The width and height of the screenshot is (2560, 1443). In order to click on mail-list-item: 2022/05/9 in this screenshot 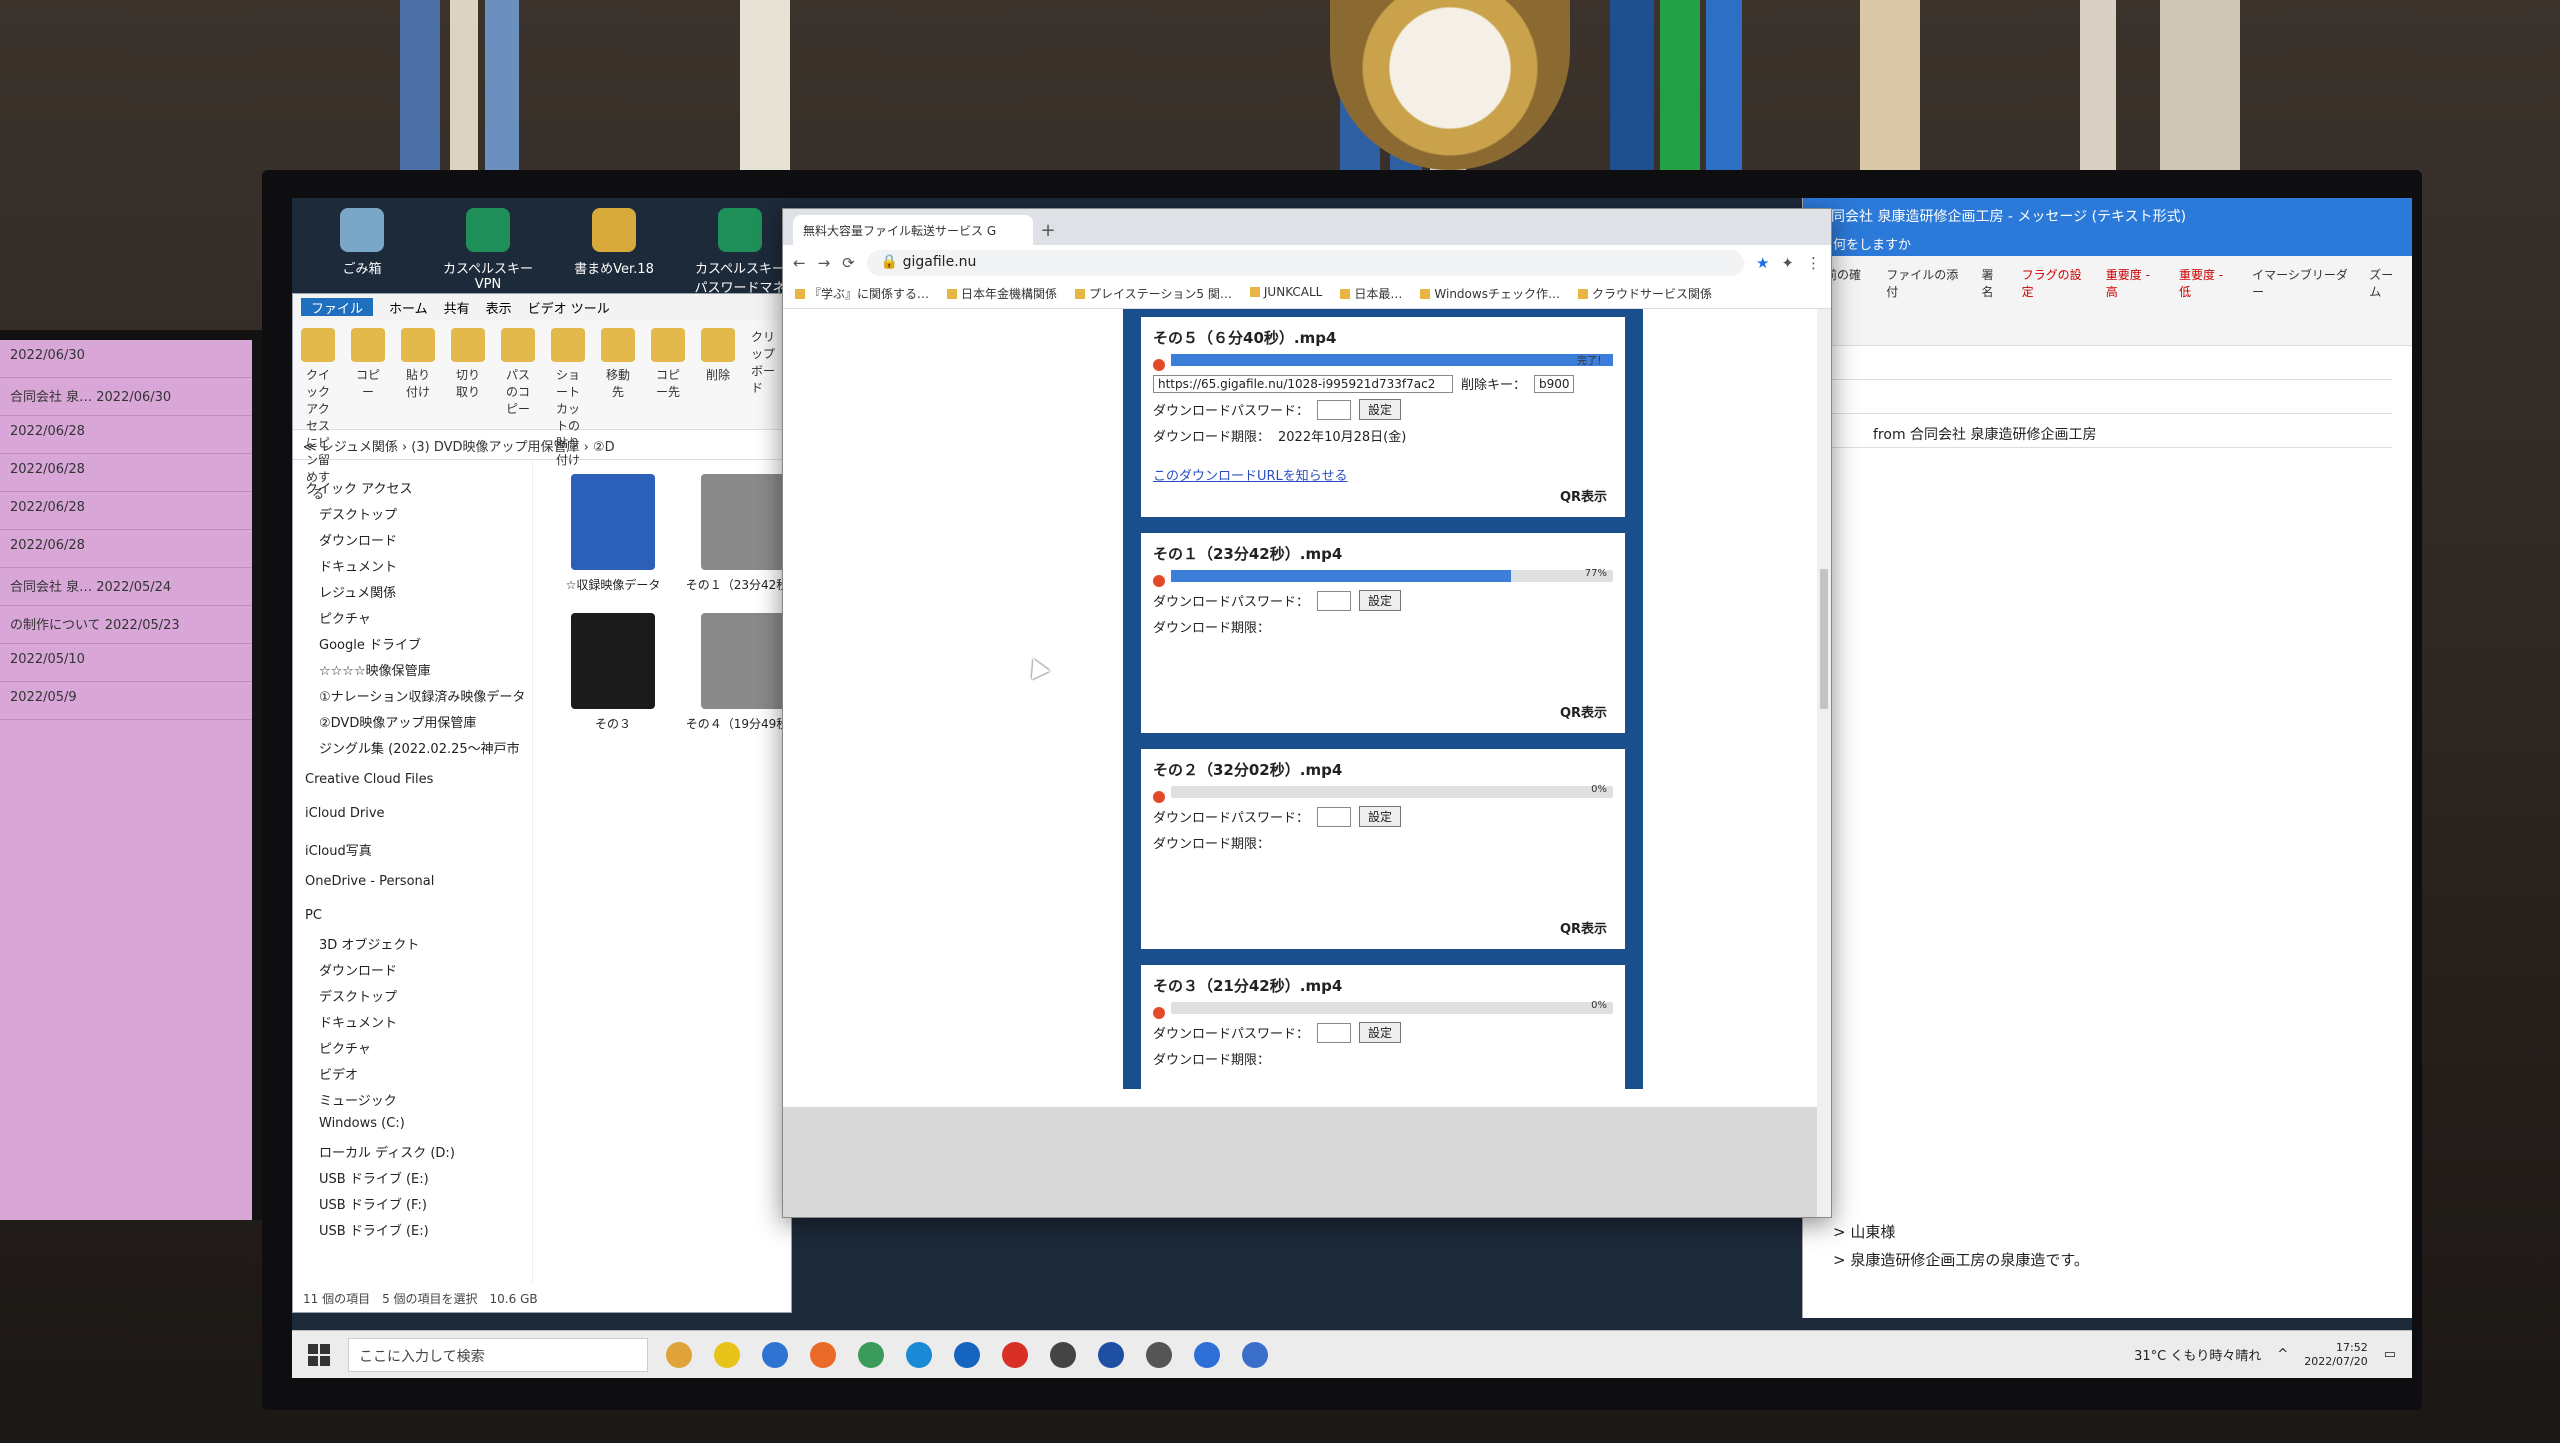, I will do `click(126, 701)`.